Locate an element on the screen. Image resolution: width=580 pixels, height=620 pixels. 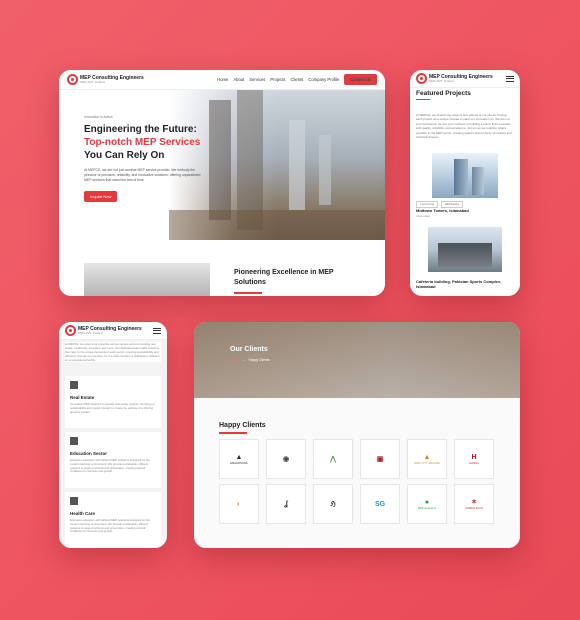
client-logo-tile: ● MEP Solutions is located at coordinates (427, 504).